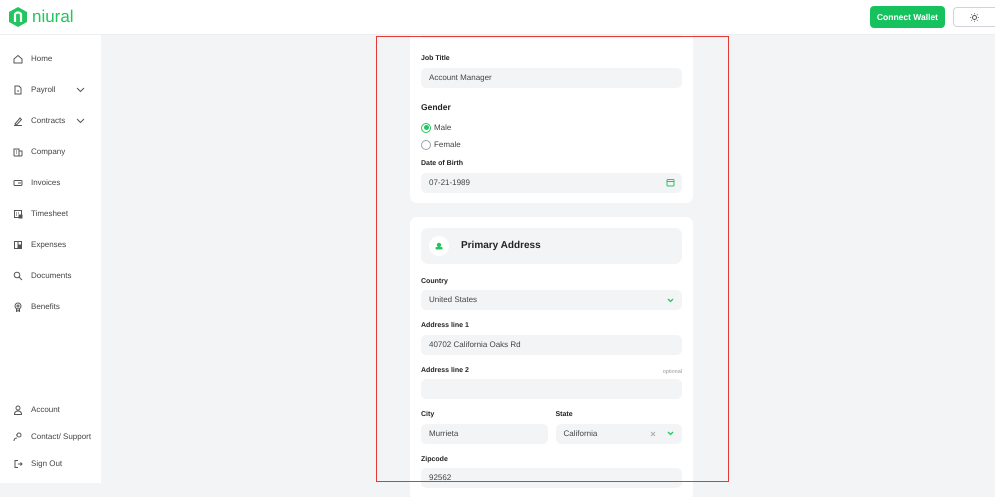  Describe the element at coordinates (551, 478) in the screenshot. I see `input-field: 92562` at that location.